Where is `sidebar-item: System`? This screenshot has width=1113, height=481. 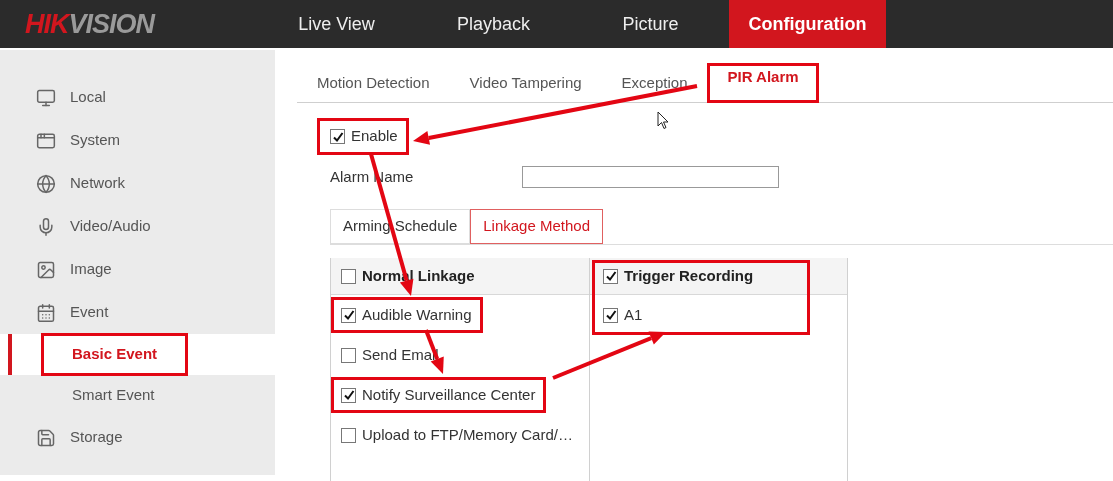 sidebar-item: System is located at coordinates (137, 140).